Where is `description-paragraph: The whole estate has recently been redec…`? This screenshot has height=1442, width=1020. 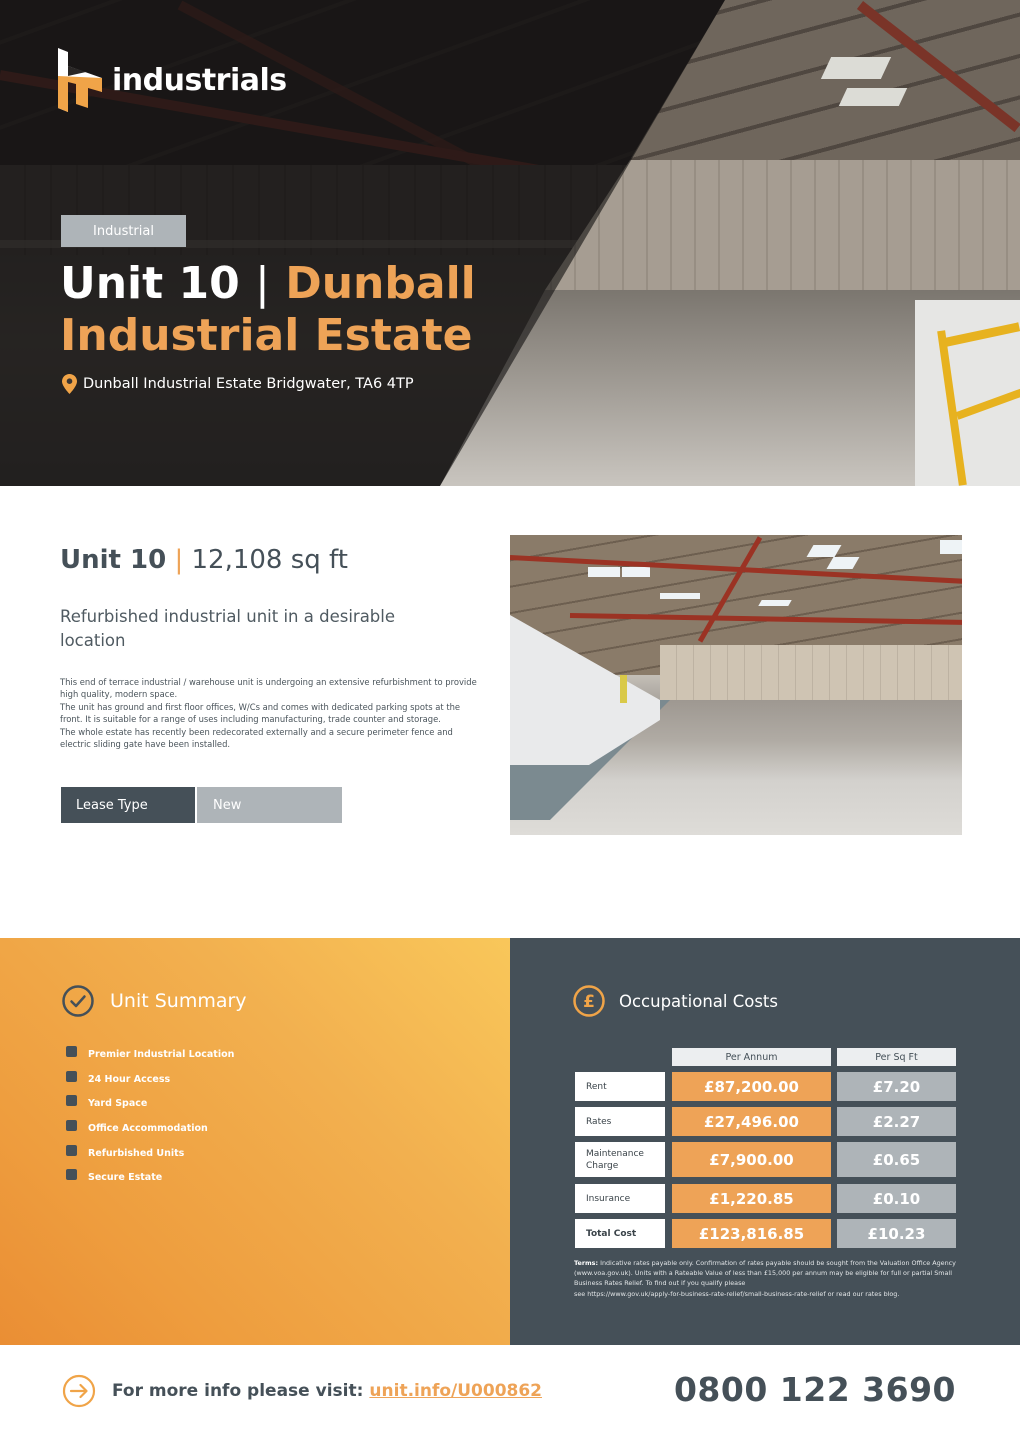
description-paragraph: The whole estate has recently been redec… is located at coordinates (256, 738).